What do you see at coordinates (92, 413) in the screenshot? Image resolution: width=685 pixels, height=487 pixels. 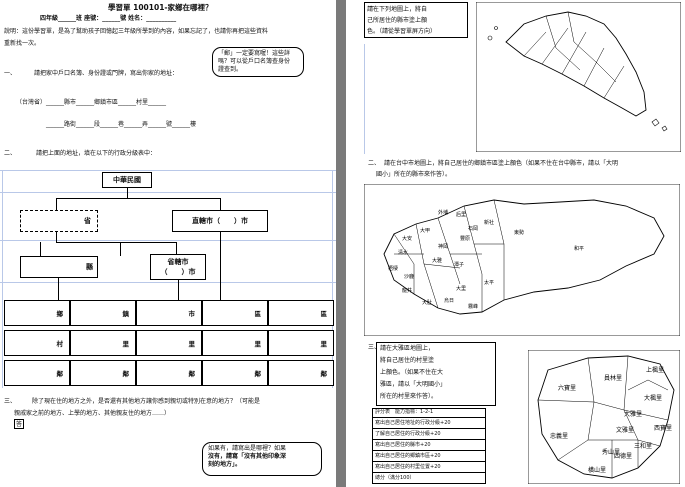 I see `q3-line-2: 親戚家之前的地方、上學的地方、其他親友住的地方……）` at bounding box center [92, 413].